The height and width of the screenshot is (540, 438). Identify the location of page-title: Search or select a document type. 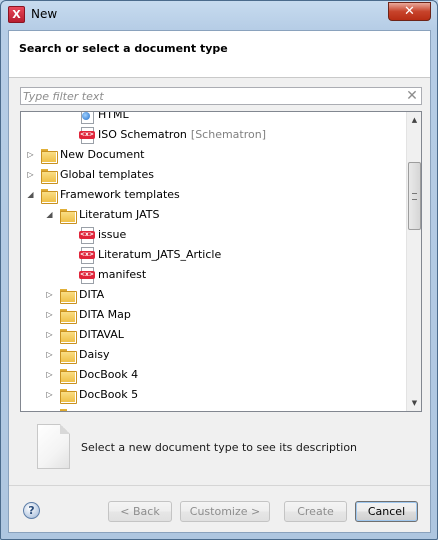
(123, 48).